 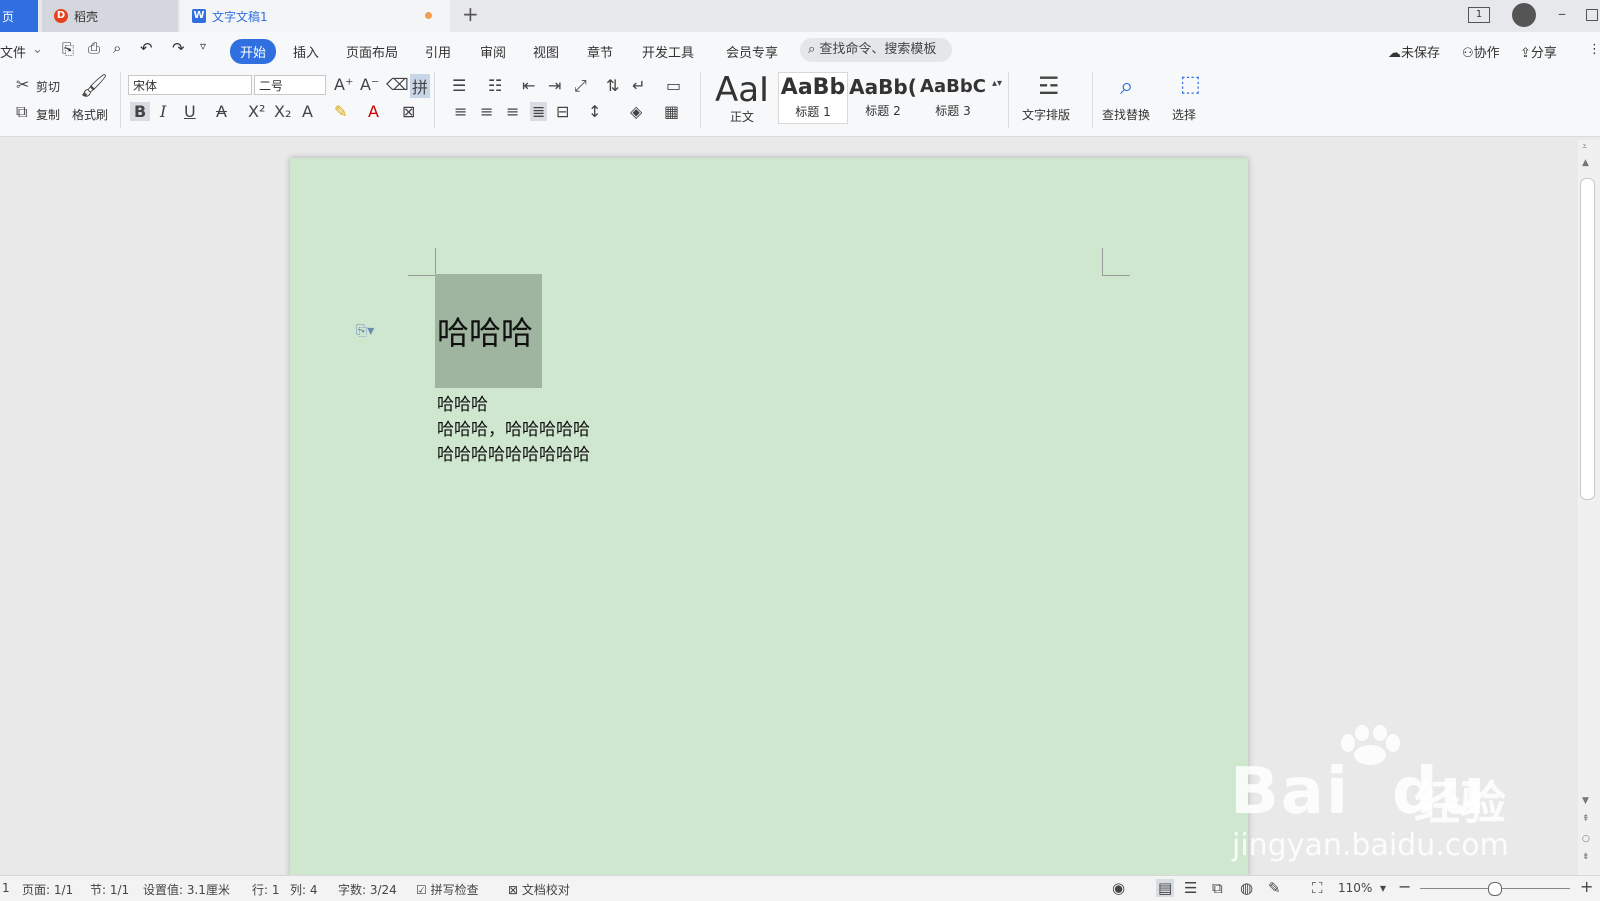 I want to click on menu-chapter: 章节, so click(x=600, y=51).